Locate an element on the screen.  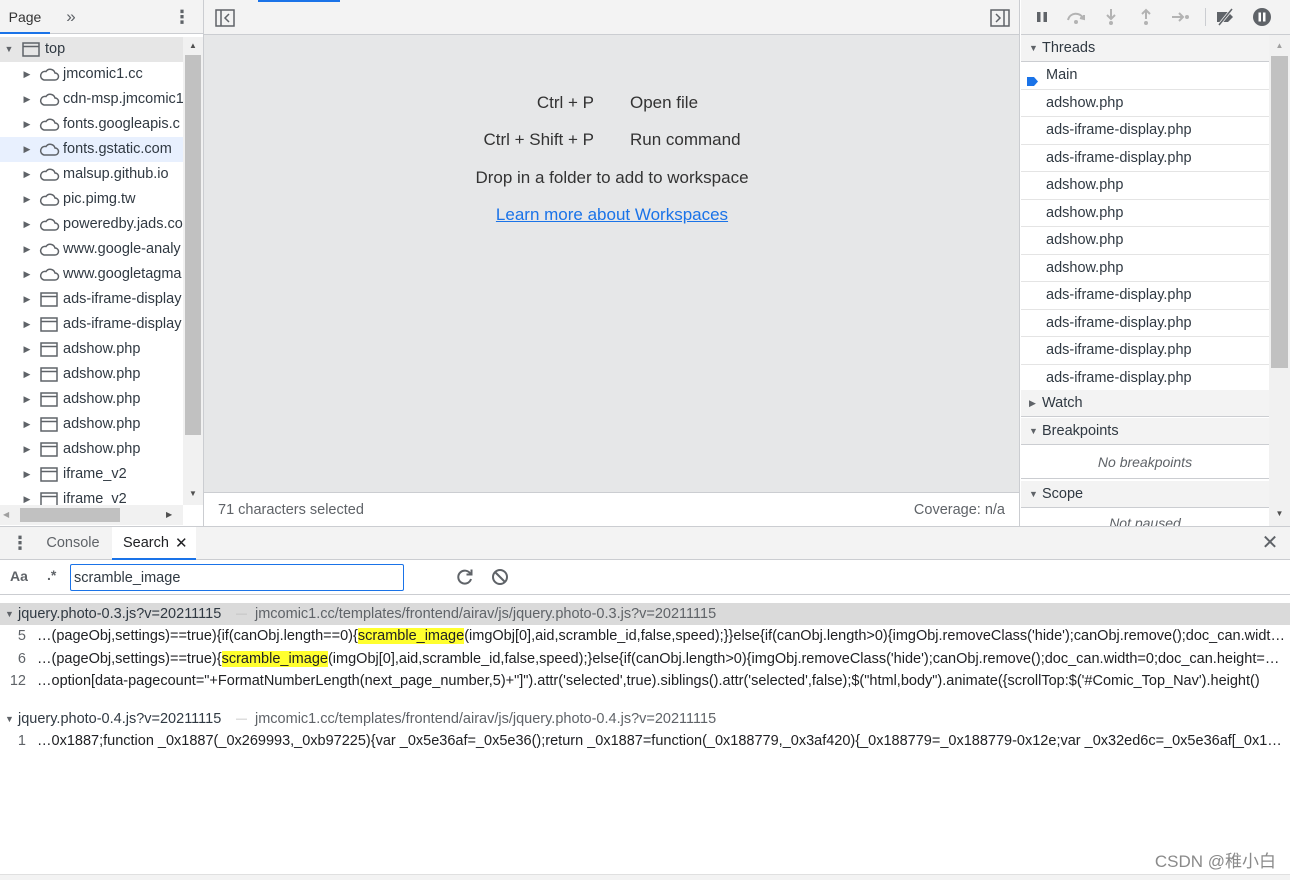
pause-icon is located at coordinates (1042, 17).